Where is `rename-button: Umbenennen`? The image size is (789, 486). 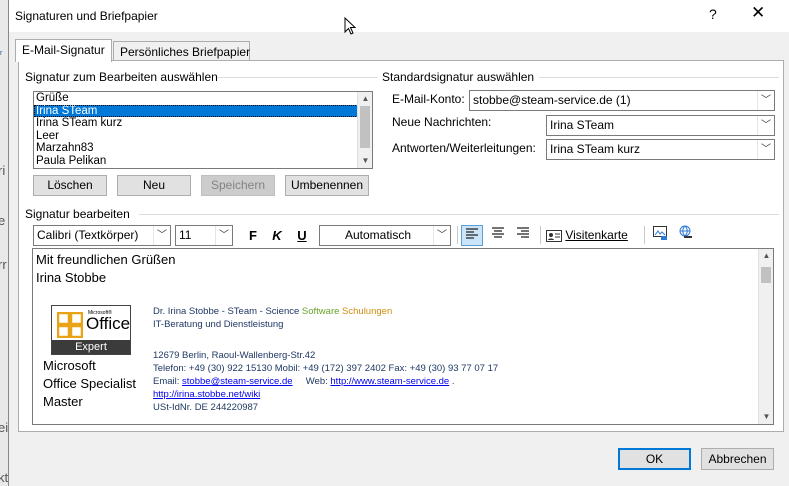
rename-button: Umbenennen is located at coordinates (327, 185).